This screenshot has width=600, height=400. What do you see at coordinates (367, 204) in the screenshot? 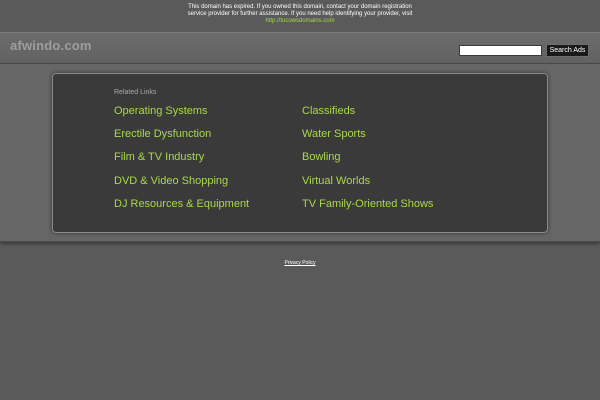
I see `related-link: TV Family-Oriented Shows` at bounding box center [367, 204].